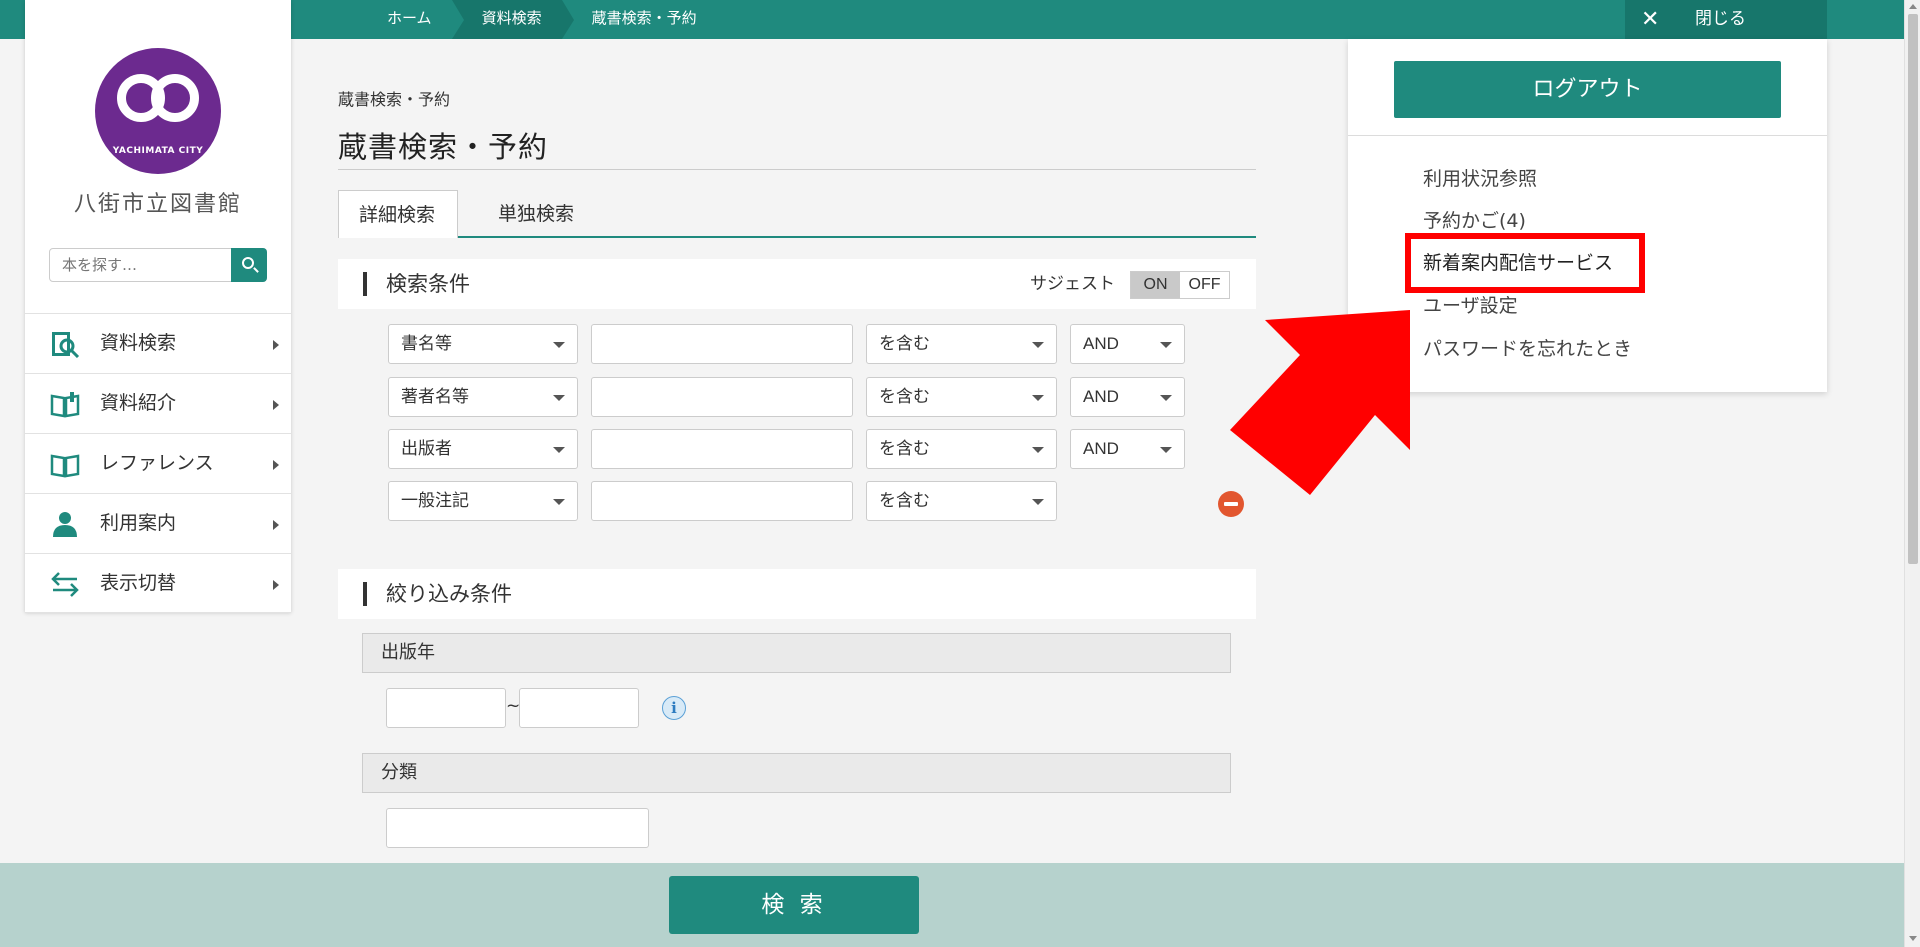 Image resolution: width=1920 pixels, height=947 pixels. I want to click on sidebar-item-guide: 利用案内, so click(158, 523).